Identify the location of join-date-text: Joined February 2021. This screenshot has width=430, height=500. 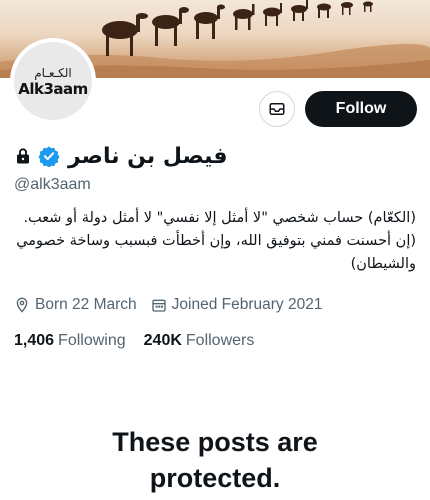
(247, 304).